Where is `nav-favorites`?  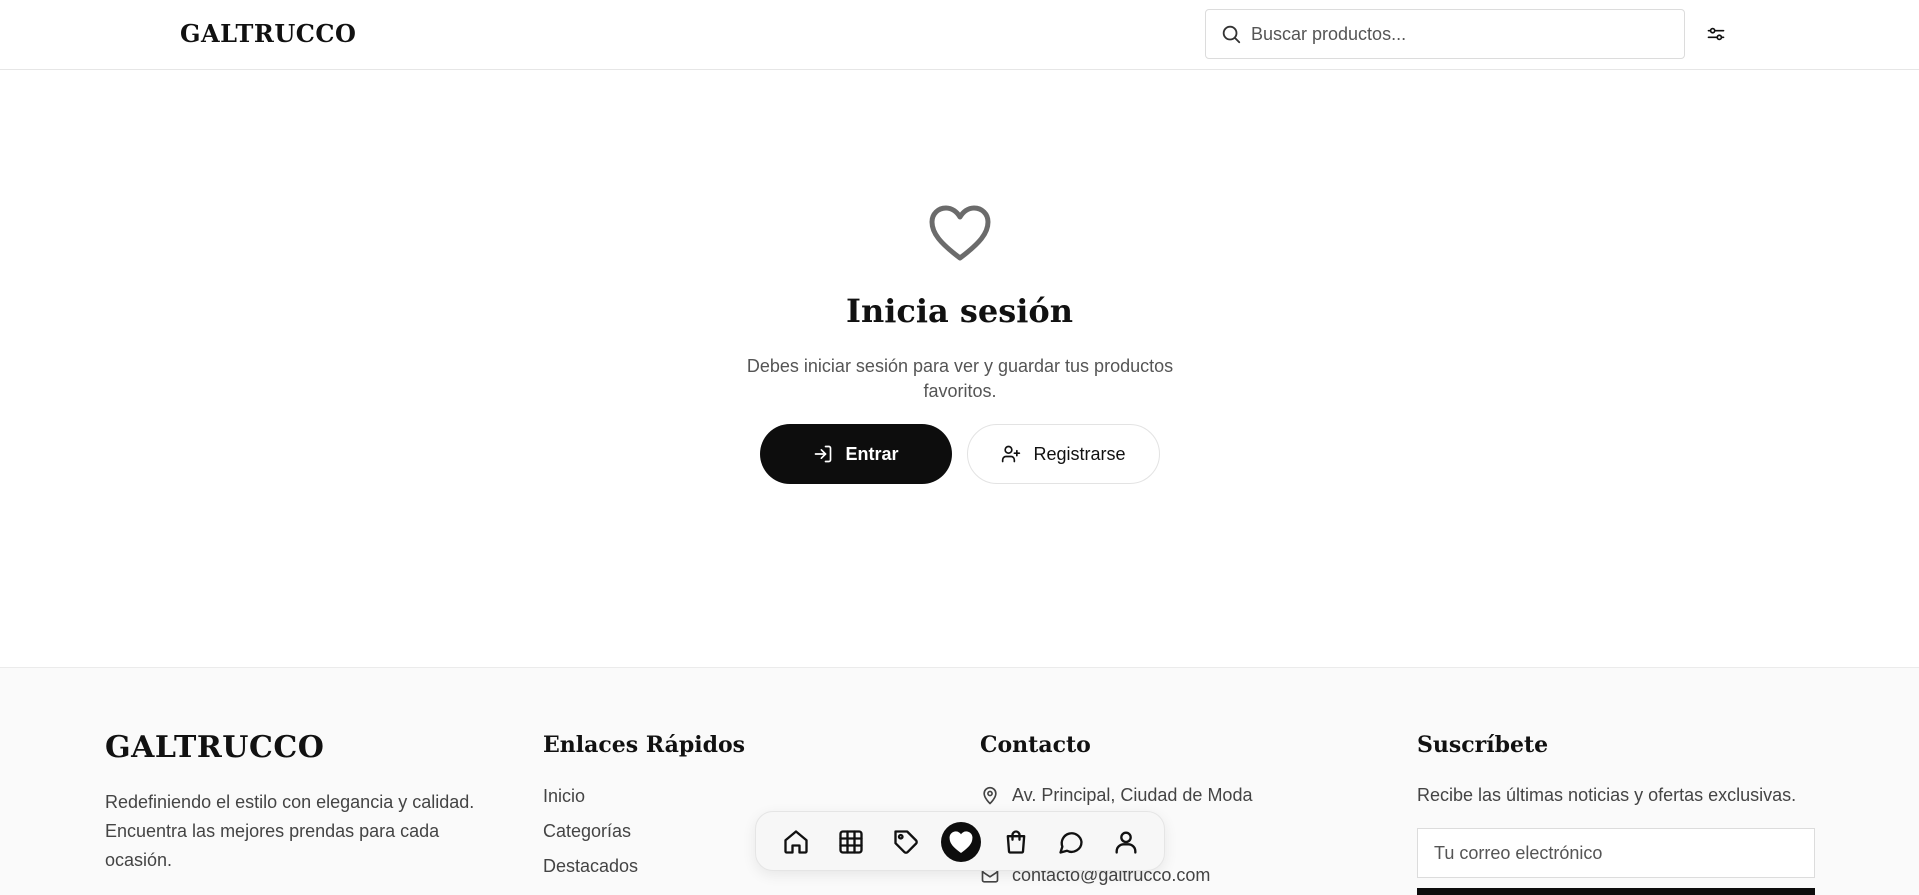
nav-favorites is located at coordinates (961, 842).